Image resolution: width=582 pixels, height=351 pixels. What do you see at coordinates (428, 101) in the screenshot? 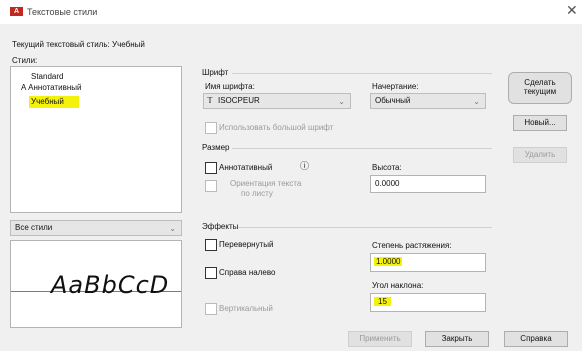
I see `font-style-dropdown: Обычный ⌄` at bounding box center [428, 101].